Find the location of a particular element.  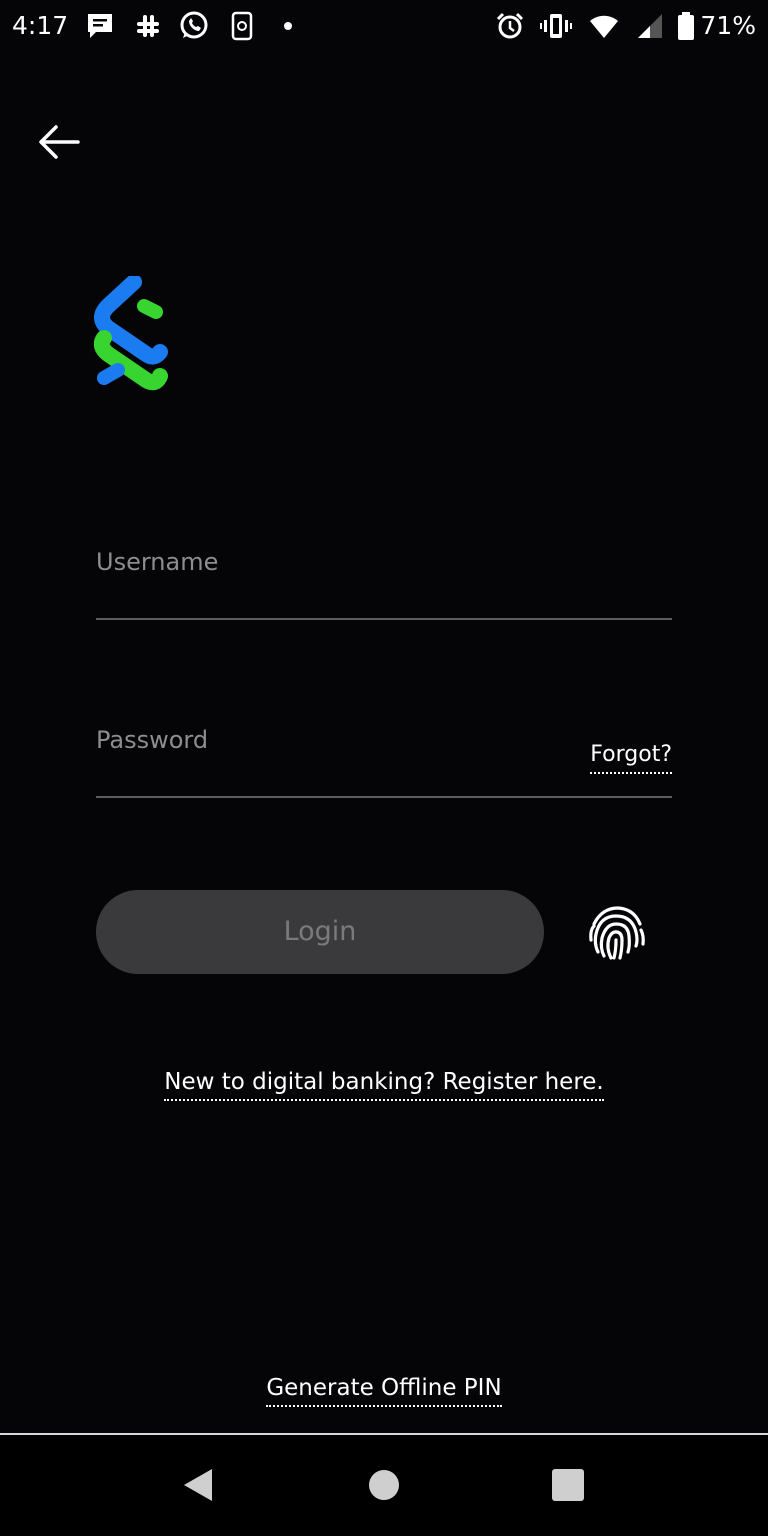

forgot-password-link: Forgot? is located at coordinates (631, 757).